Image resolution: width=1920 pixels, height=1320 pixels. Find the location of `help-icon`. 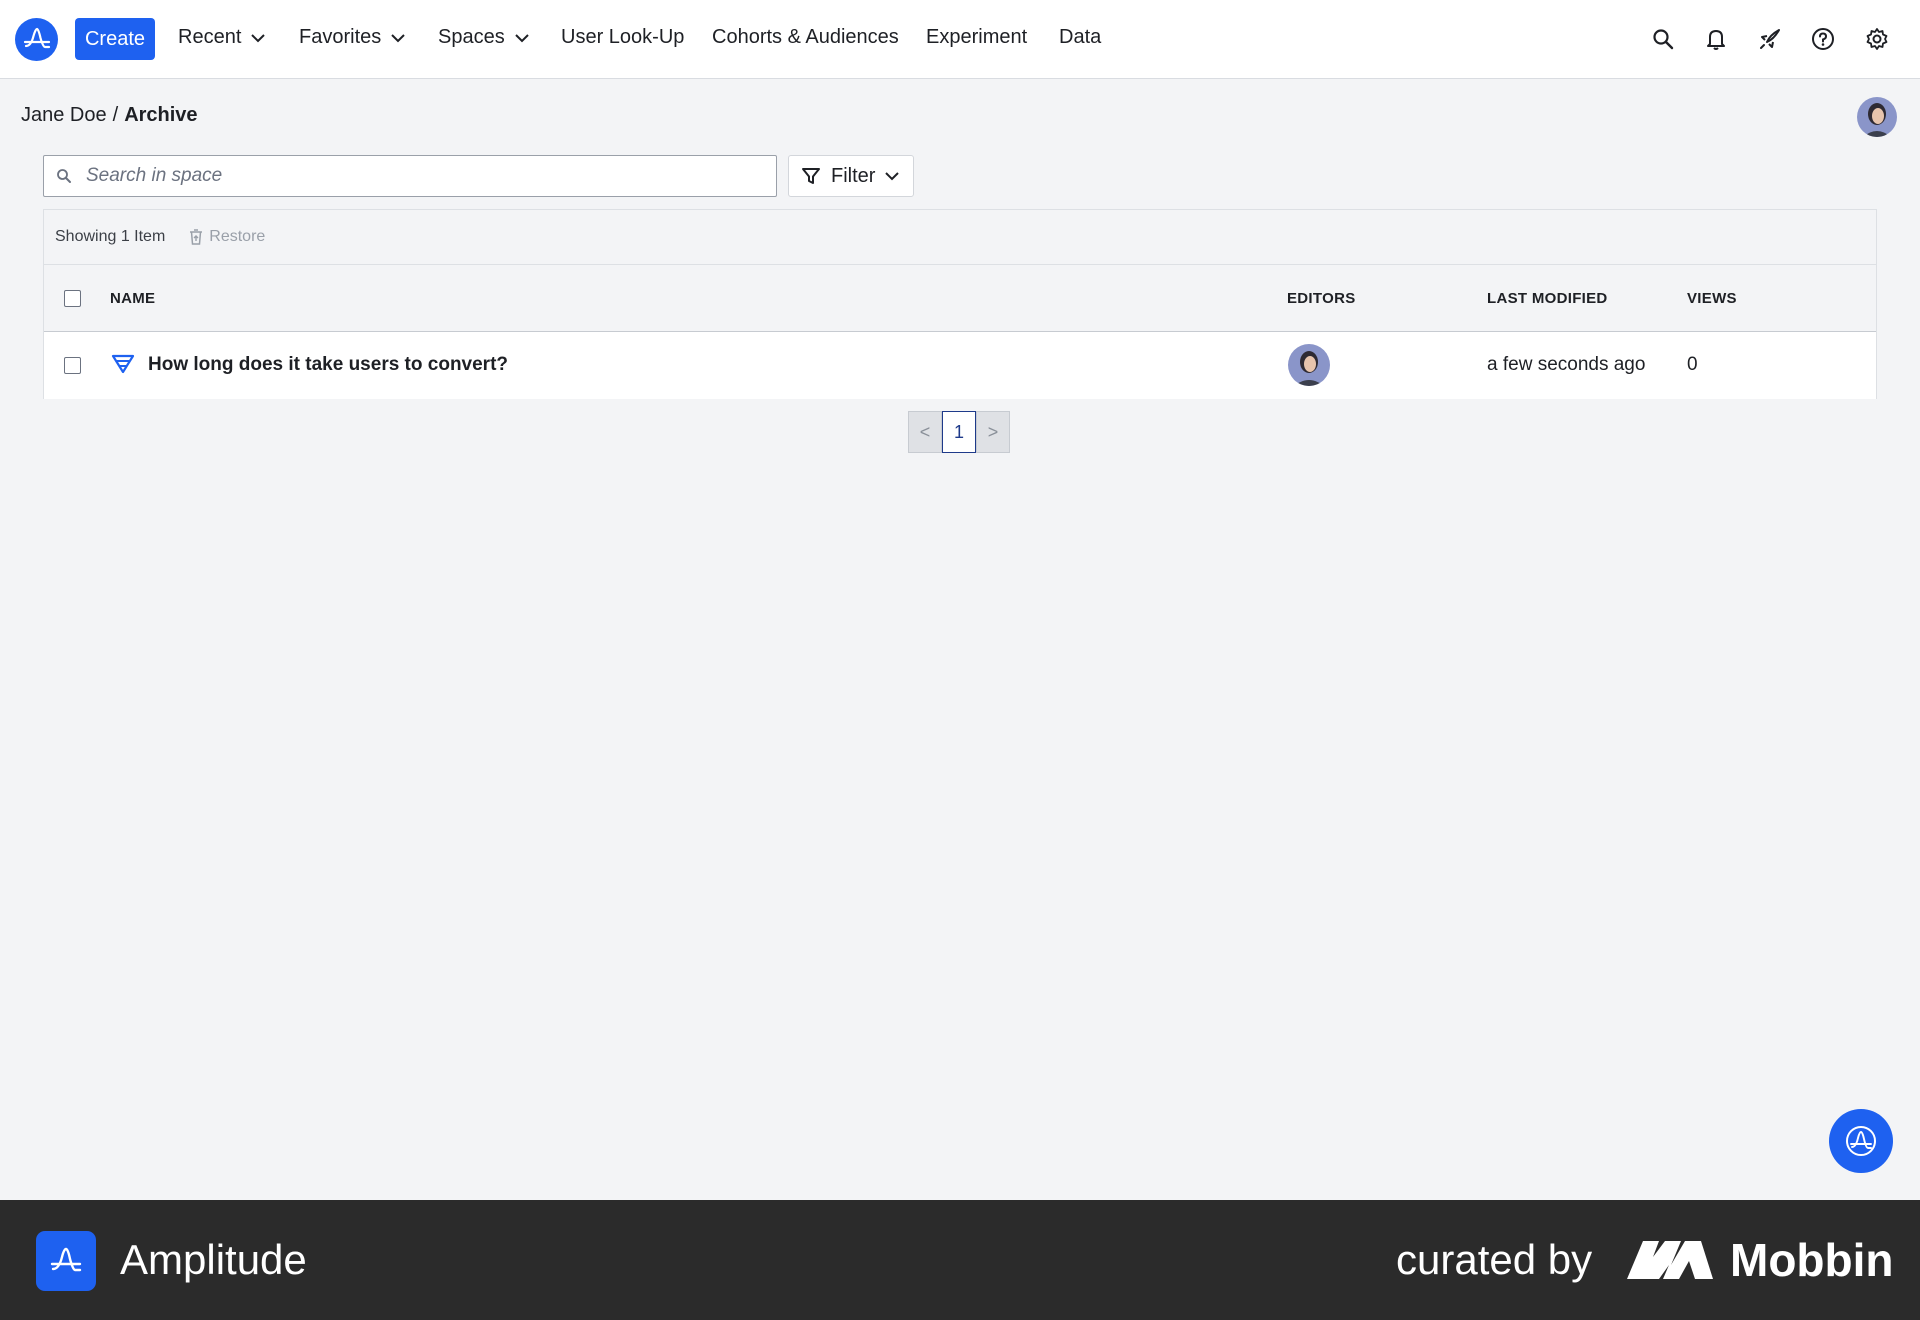

help-icon is located at coordinates (1823, 39).